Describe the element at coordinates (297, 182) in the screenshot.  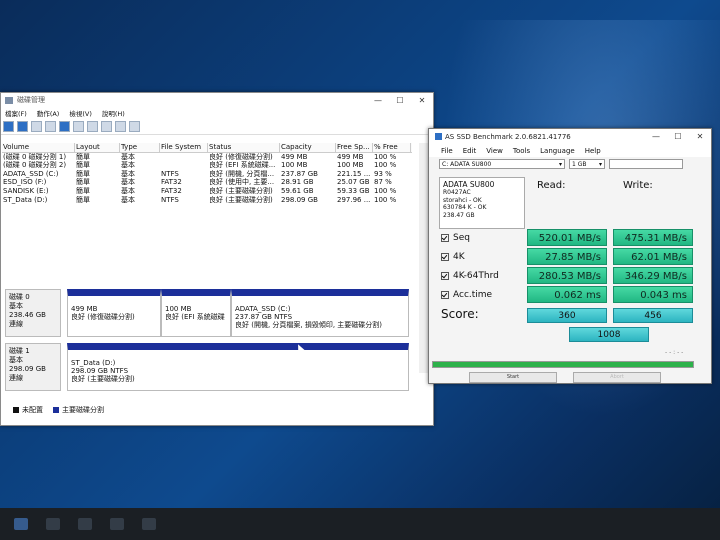
I see `table-cell: 28.91 GB` at that location.